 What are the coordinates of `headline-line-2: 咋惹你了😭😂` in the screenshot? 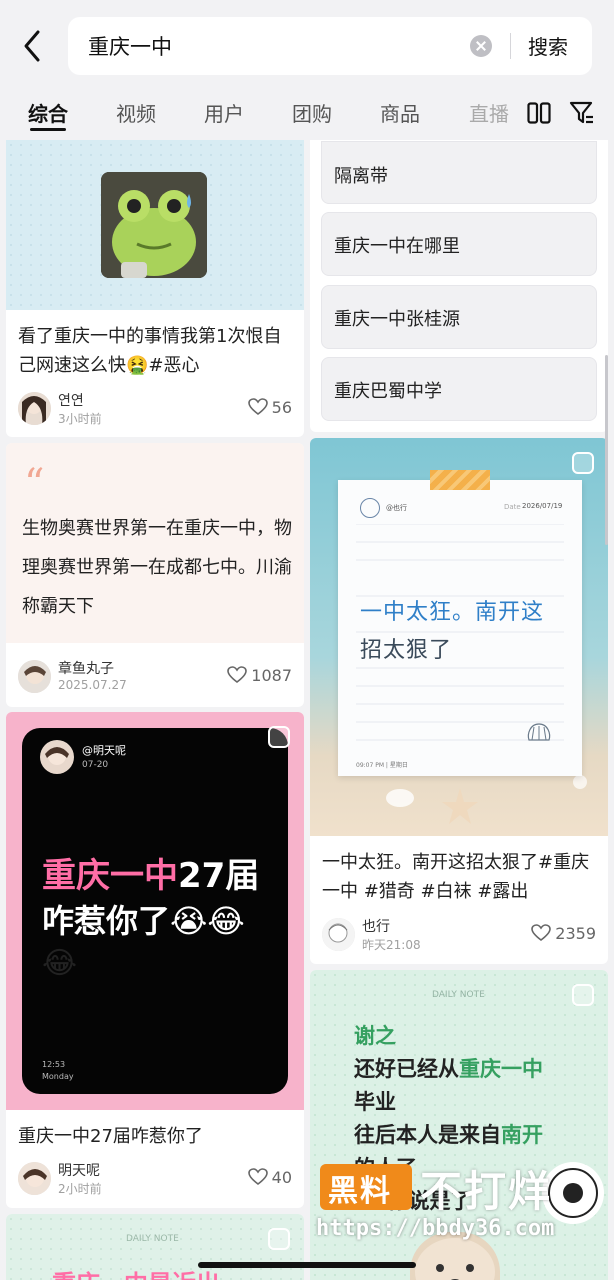 It's located at (143, 921).